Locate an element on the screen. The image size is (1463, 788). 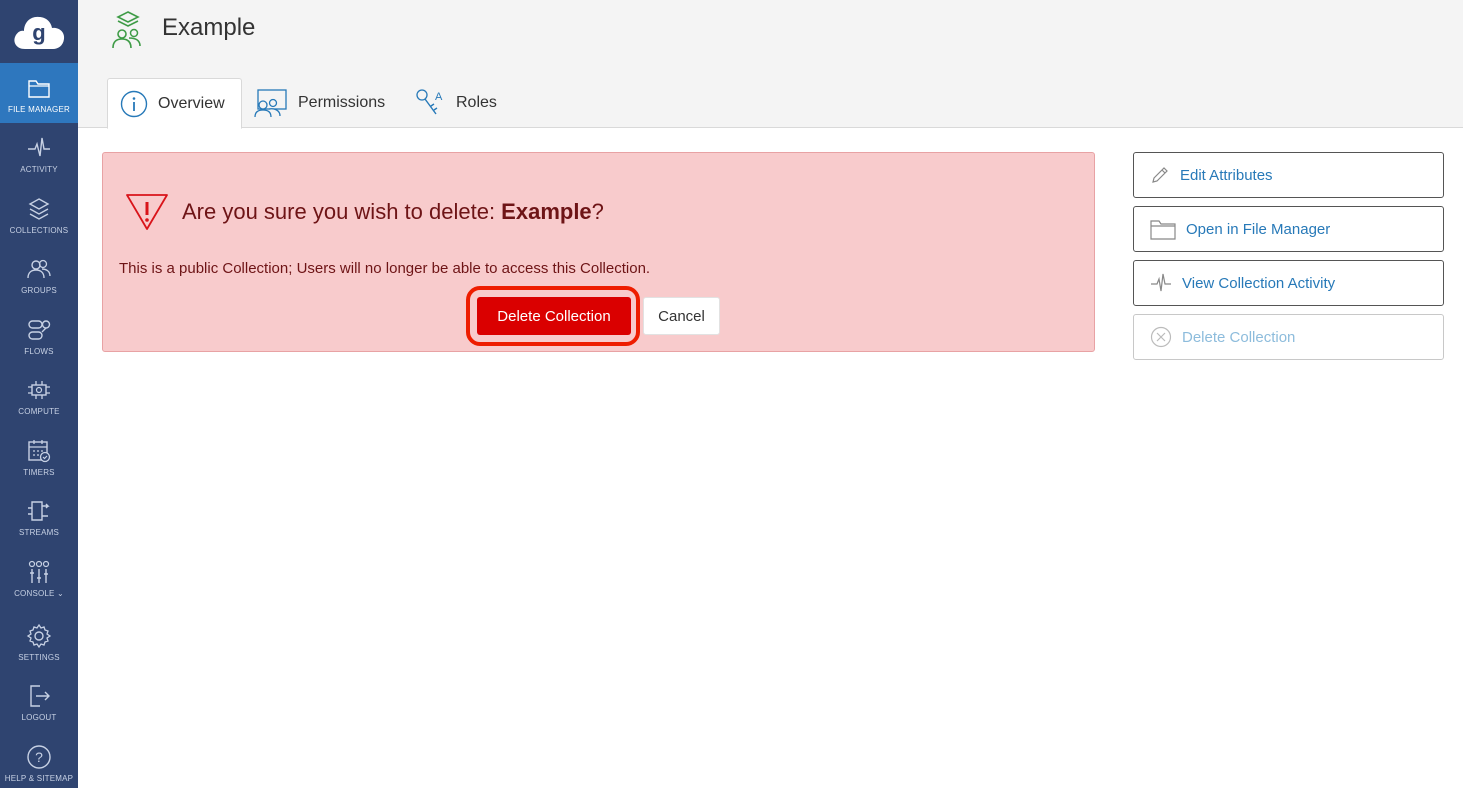
collection-name: Example is located at coordinates (546, 211).